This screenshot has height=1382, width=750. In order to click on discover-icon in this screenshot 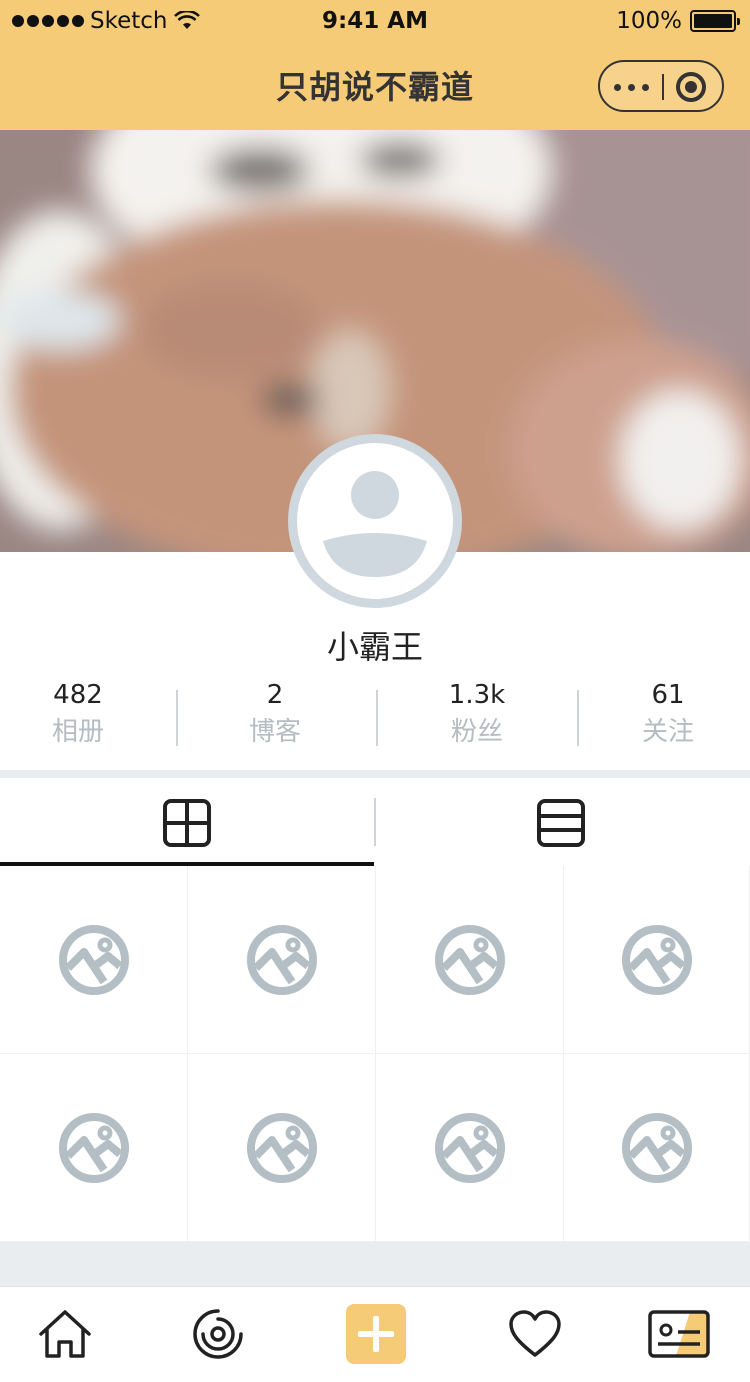, I will do `click(218, 1334)`.